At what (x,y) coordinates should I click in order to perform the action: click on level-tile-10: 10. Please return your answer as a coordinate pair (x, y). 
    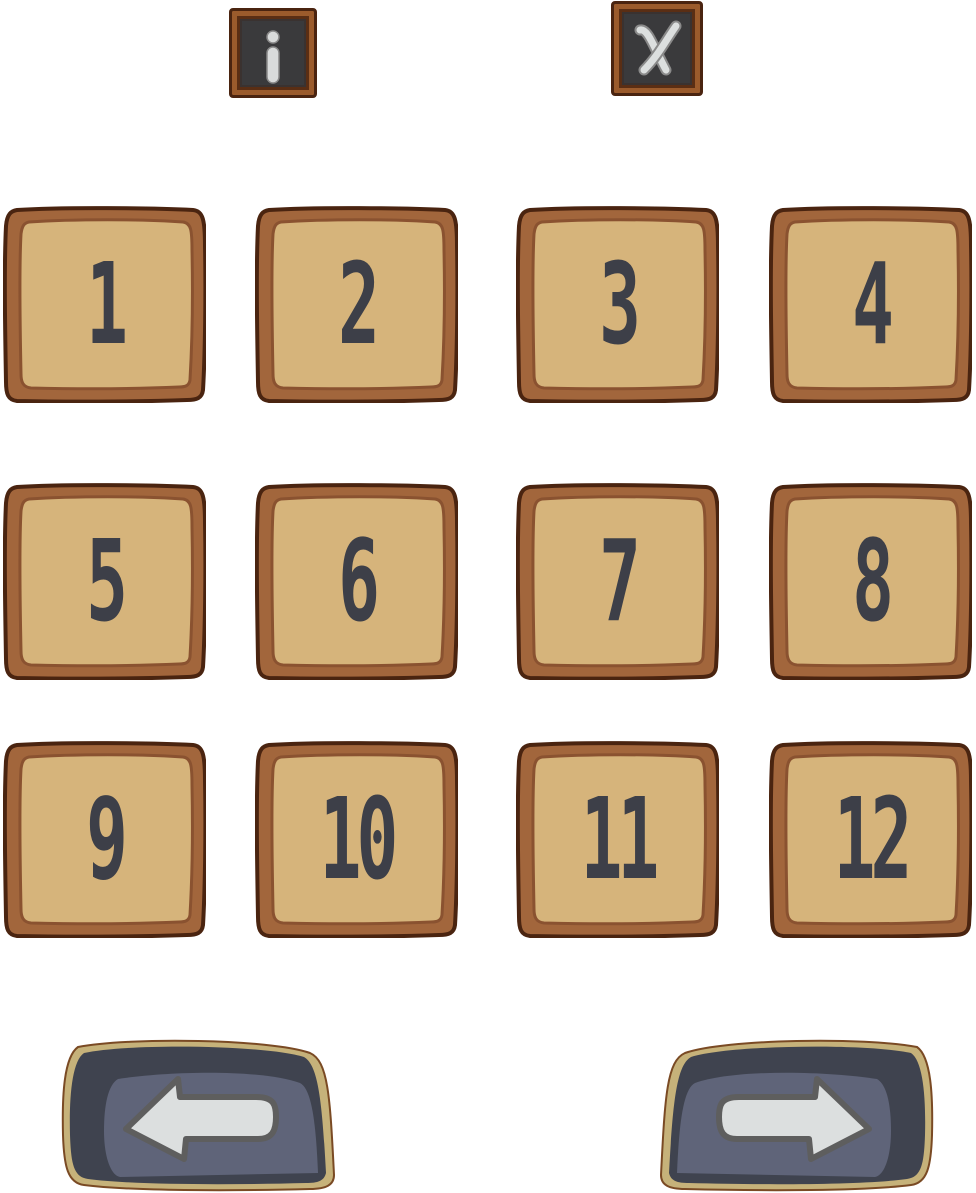
    Looking at the image, I should click on (356, 839).